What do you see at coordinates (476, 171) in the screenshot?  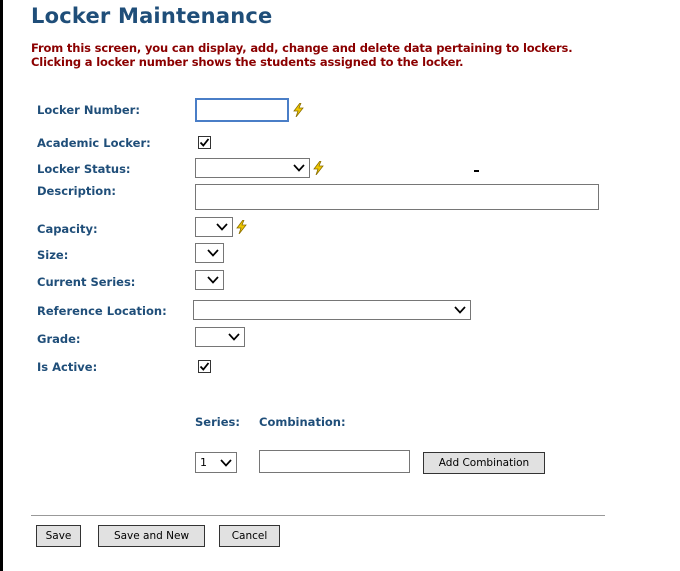 I see `stray-mark` at bounding box center [476, 171].